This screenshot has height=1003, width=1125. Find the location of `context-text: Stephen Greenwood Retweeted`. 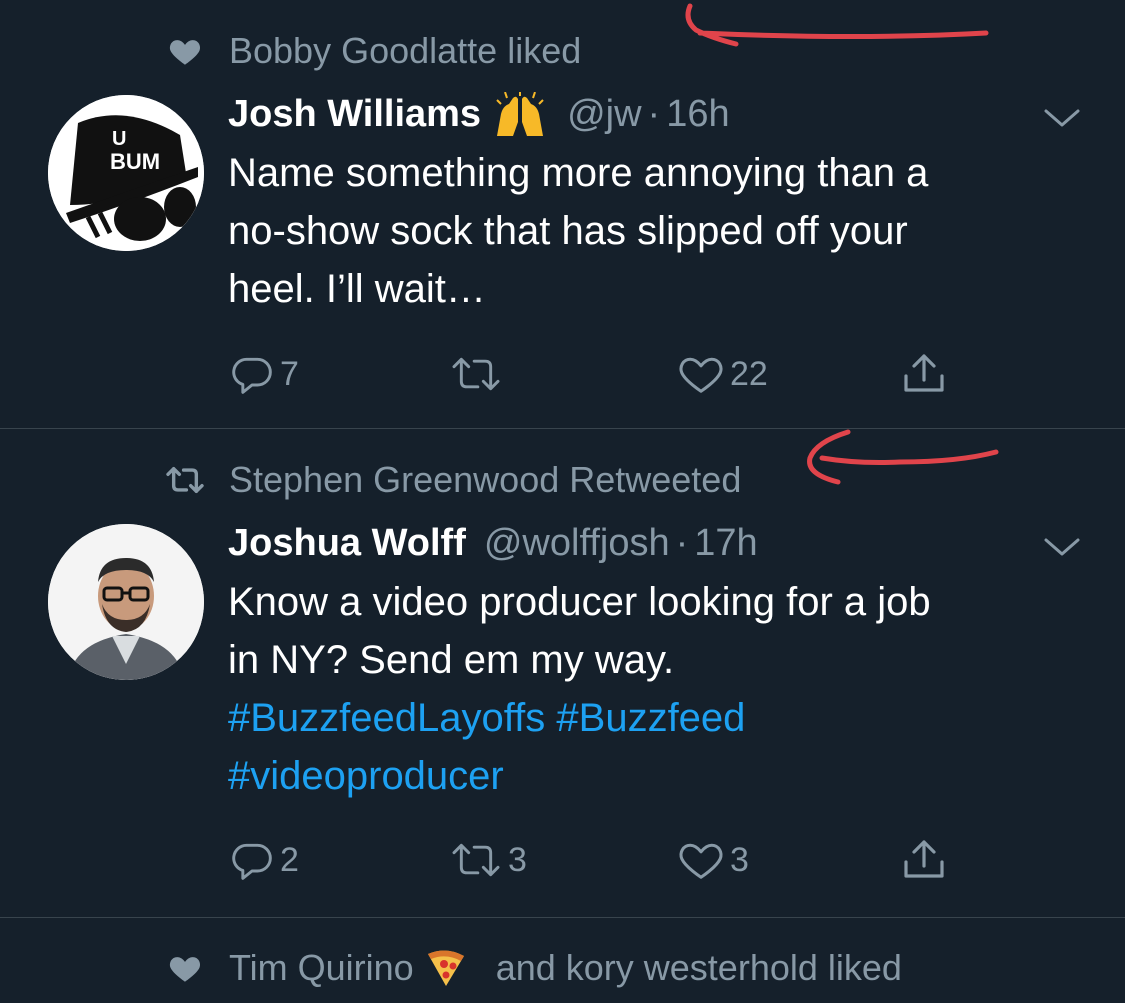

context-text: Stephen Greenwood Retweeted is located at coordinates (485, 479).